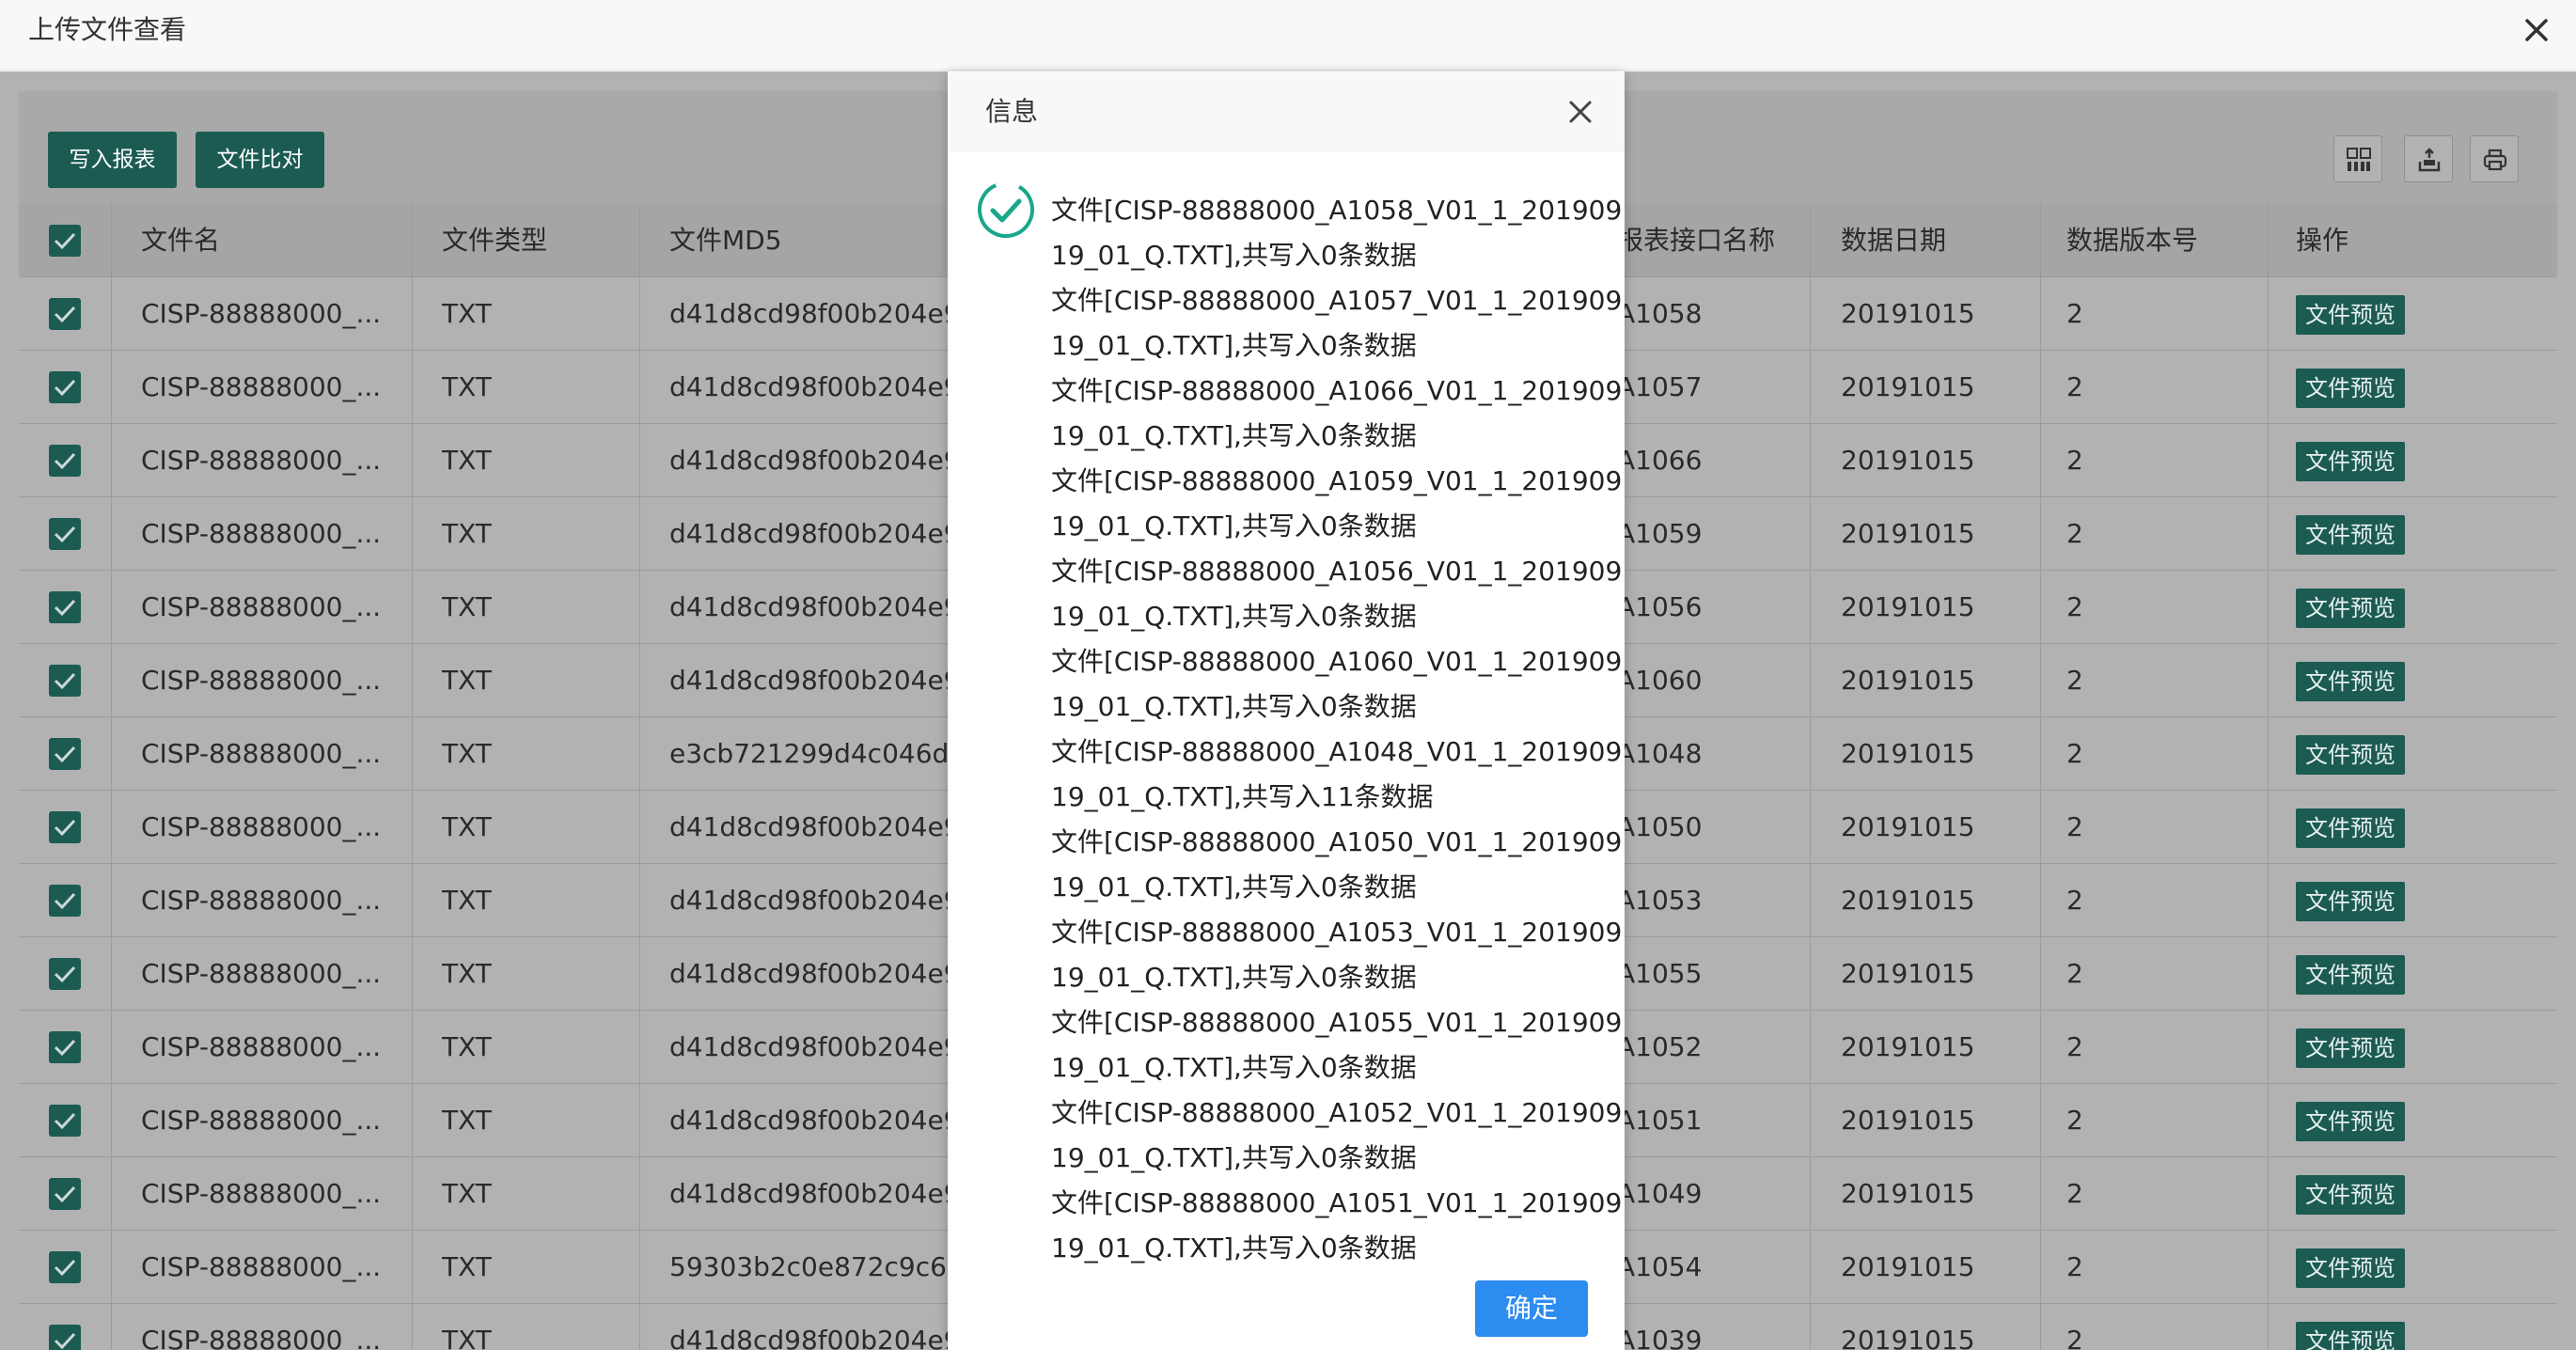 The image size is (2576, 1350). I want to click on cell-iface: A1039, so click(1660, 1337).